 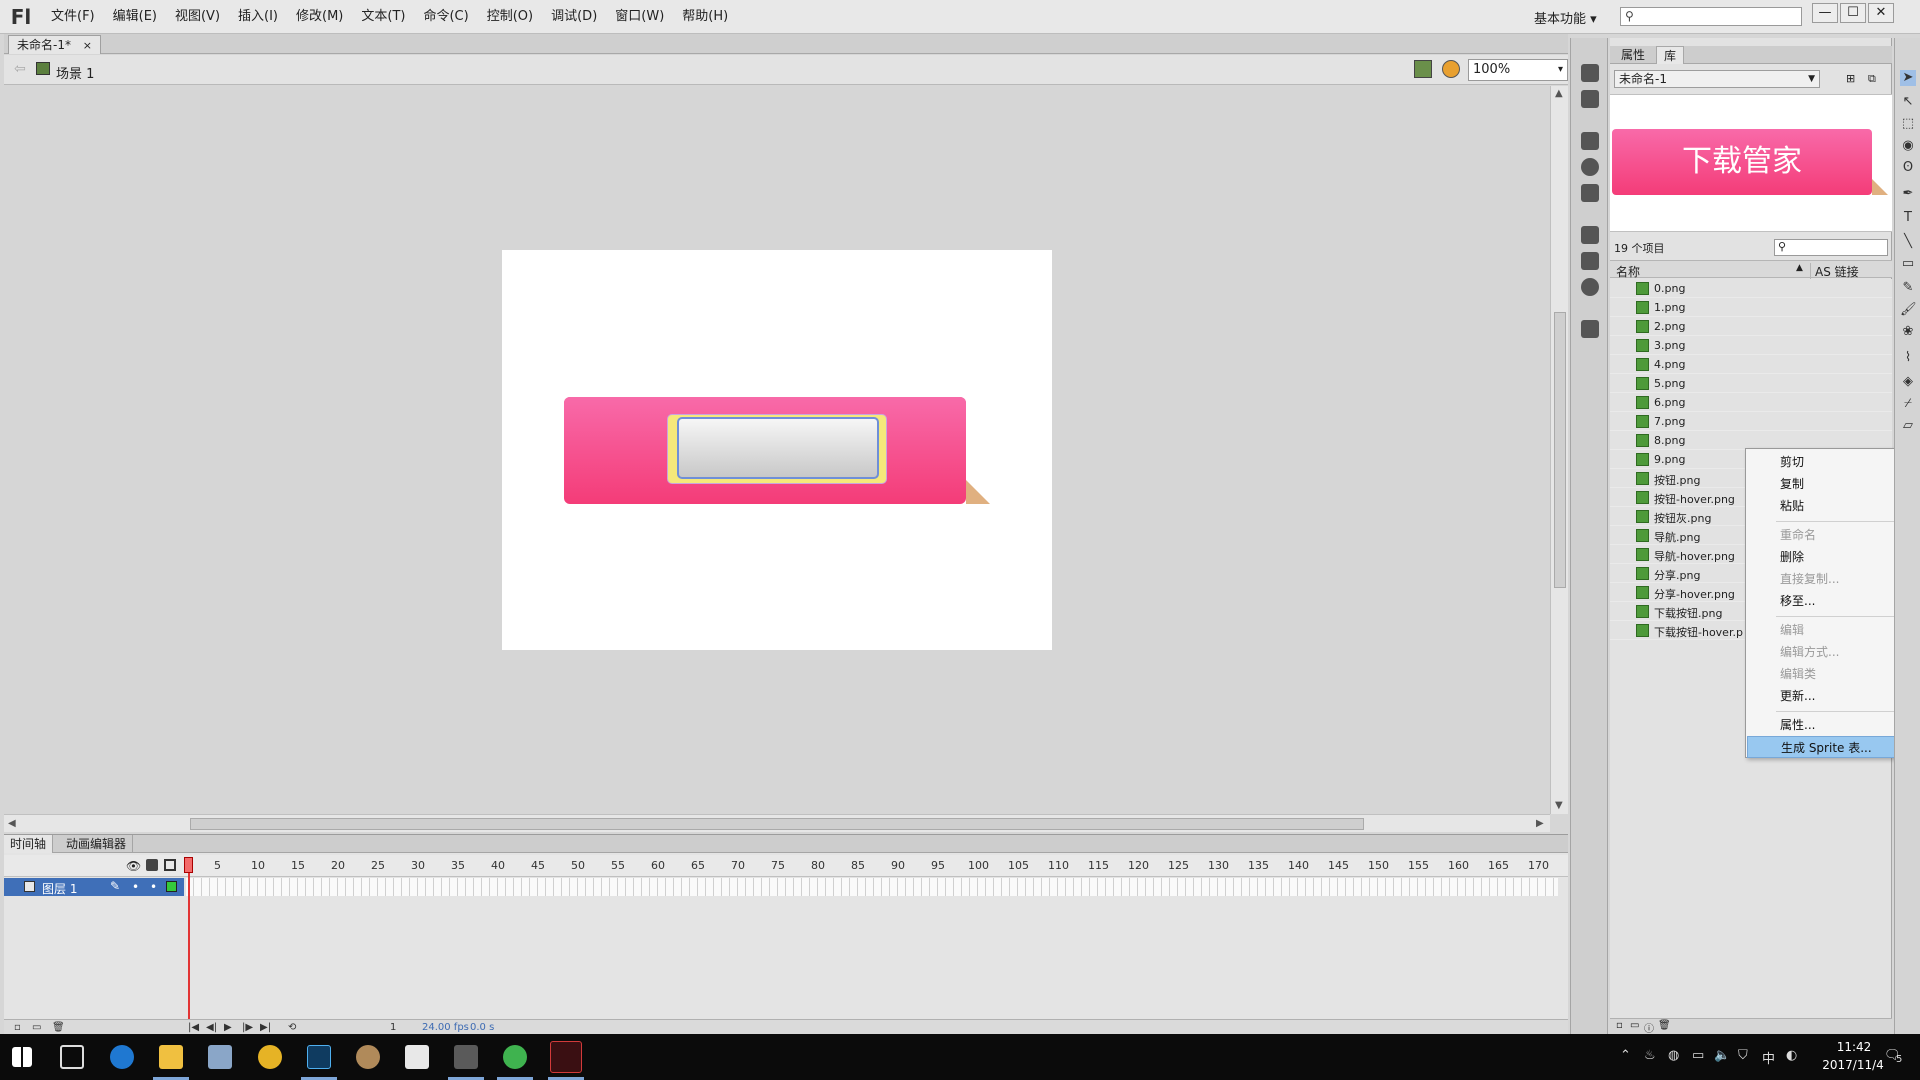 What do you see at coordinates (1831, 462) in the screenshot?
I see `menu-item-cut: 剪切` at bounding box center [1831, 462].